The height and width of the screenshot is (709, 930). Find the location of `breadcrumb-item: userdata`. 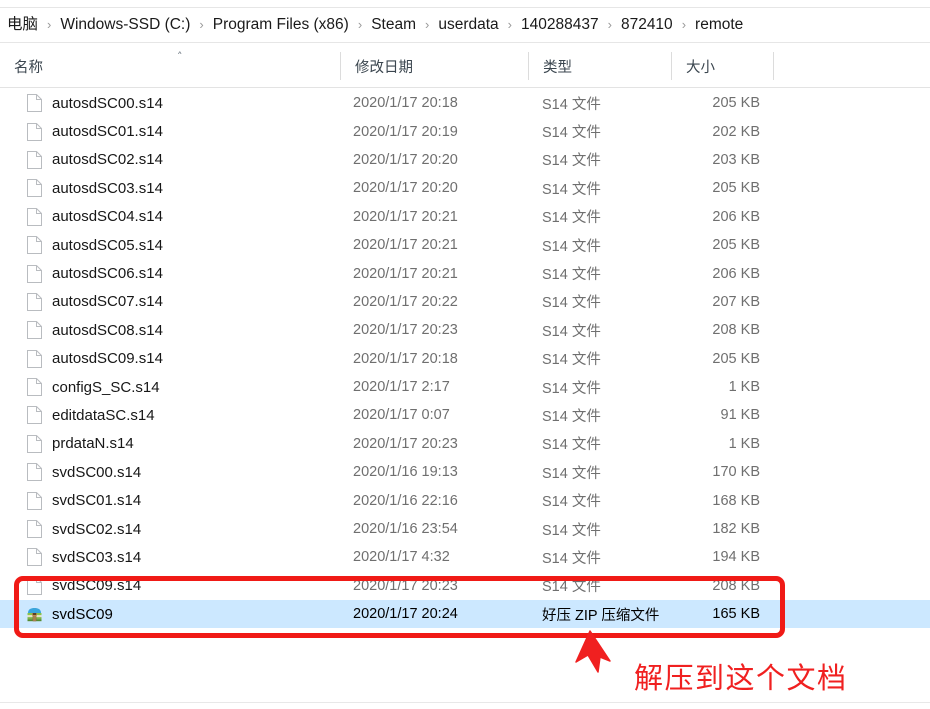

breadcrumb-item: userdata is located at coordinates (468, 25).